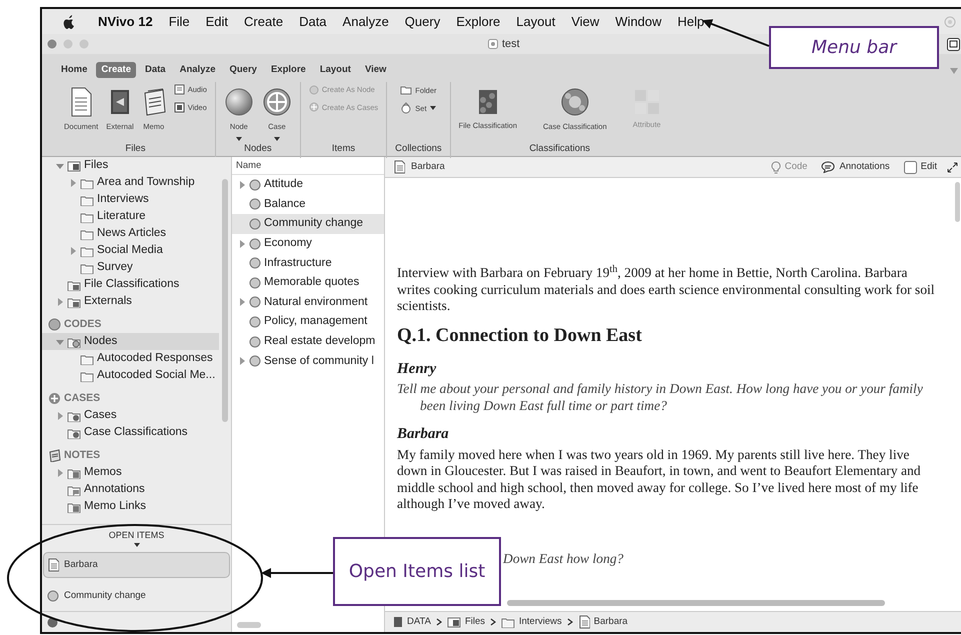 The height and width of the screenshot is (635, 961). Describe the element at coordinates (660, 397) in the screenshot. I see `question-text: Tell me about your personal and family history in Down East. How long have you or your family been living Down East full time or part time?` at that location.